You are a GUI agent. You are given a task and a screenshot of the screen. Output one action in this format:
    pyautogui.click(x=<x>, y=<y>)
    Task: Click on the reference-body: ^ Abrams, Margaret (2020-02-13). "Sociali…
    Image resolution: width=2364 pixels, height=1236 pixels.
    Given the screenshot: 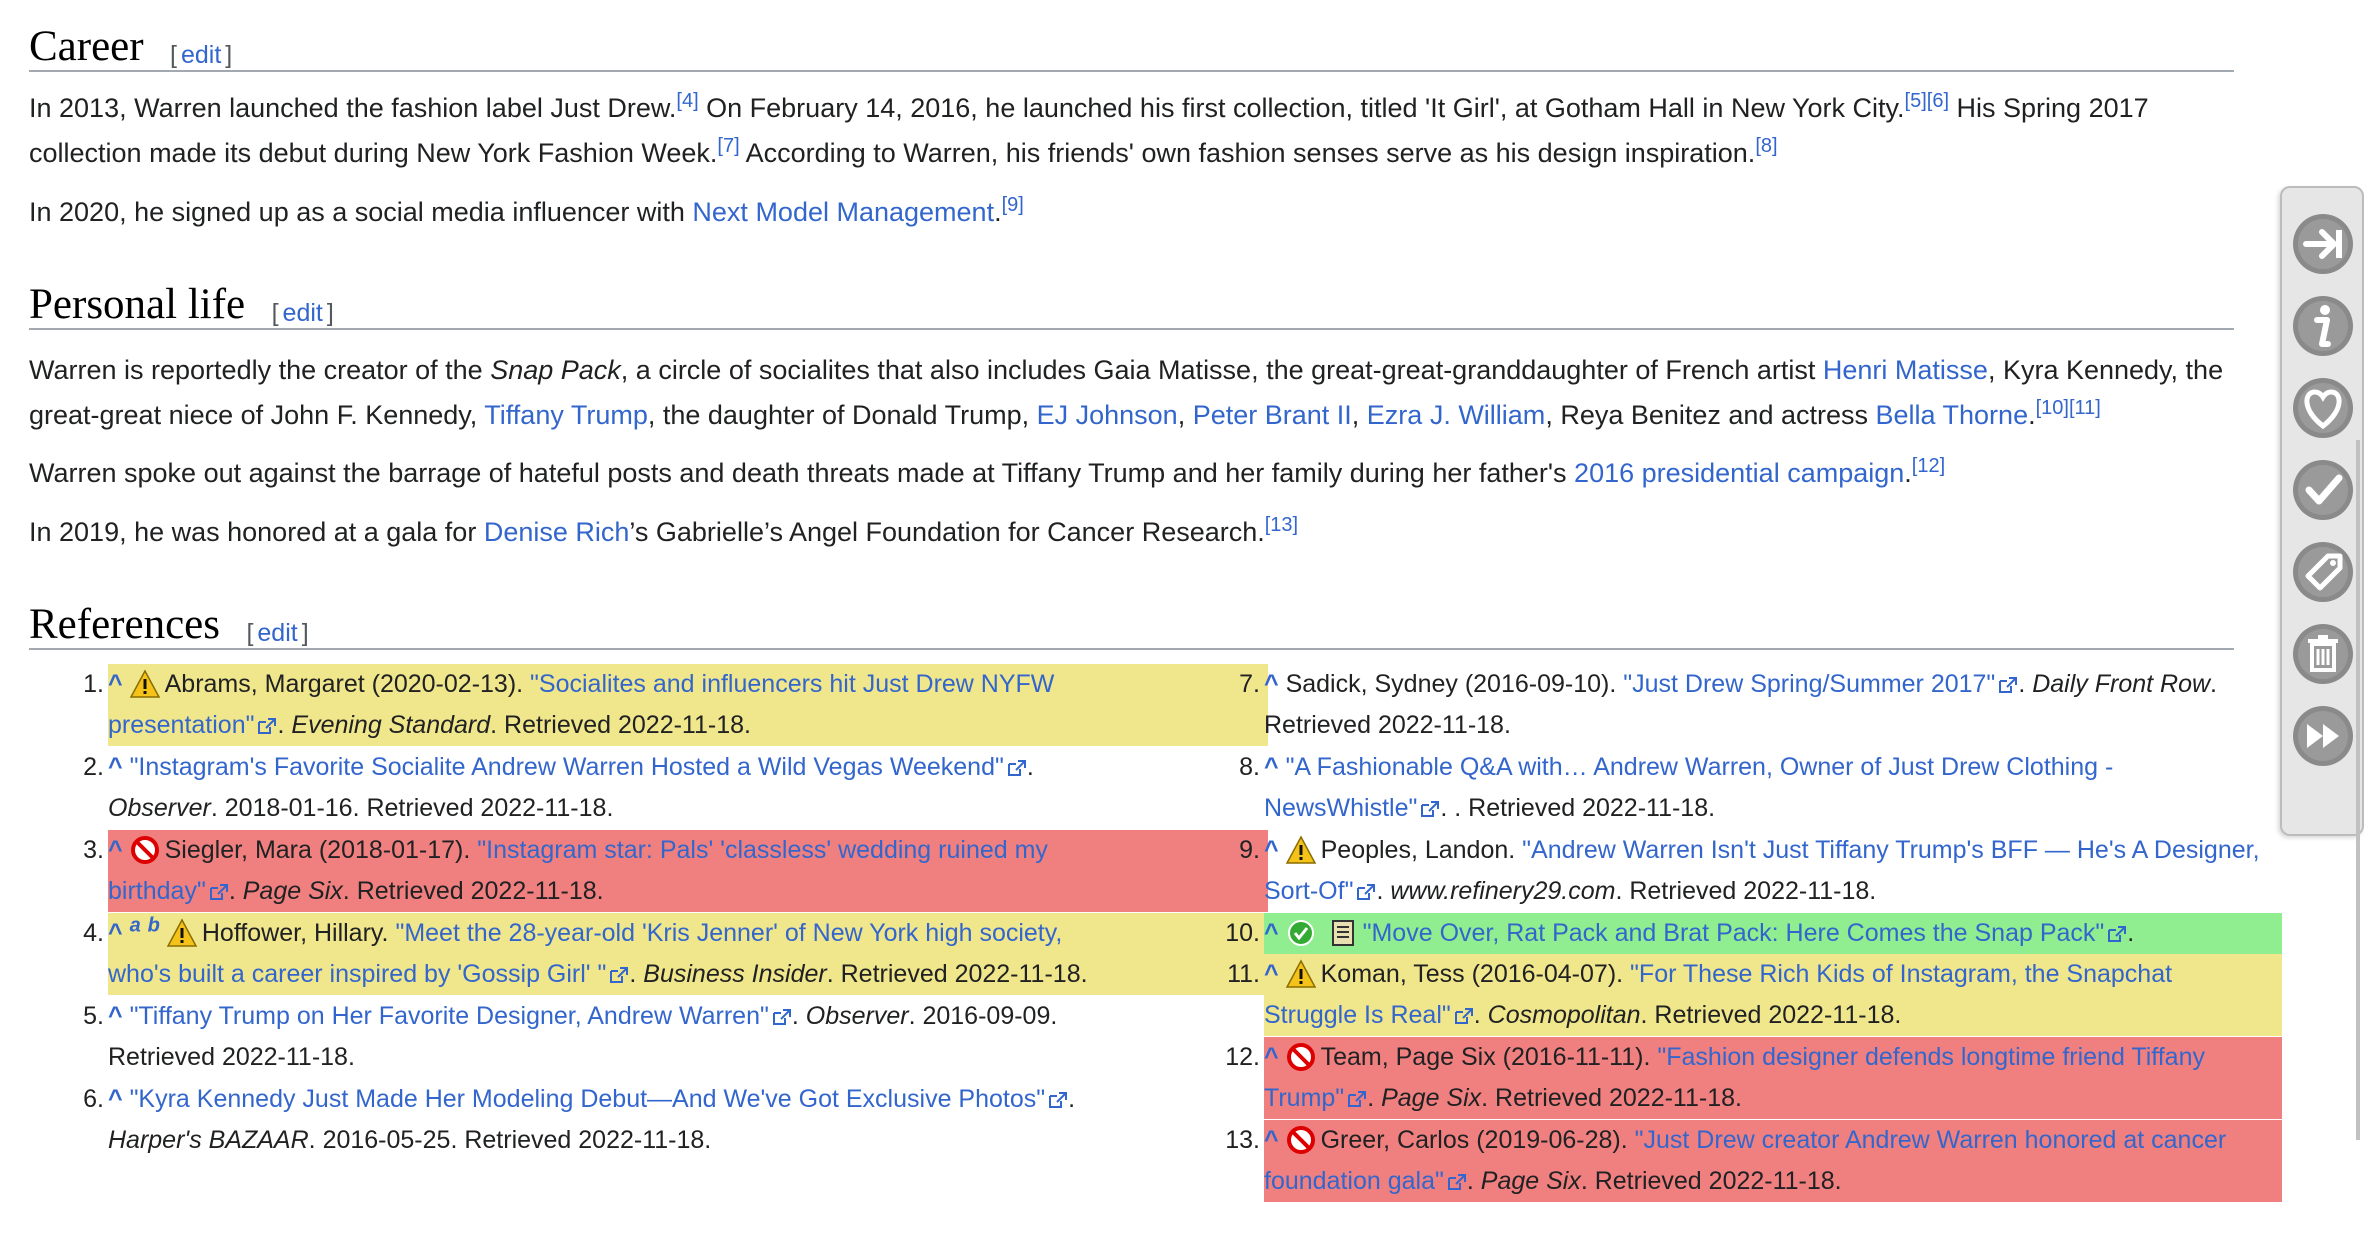 What is the action you would take?
    pyautogui.click(x=688, y=705)
    